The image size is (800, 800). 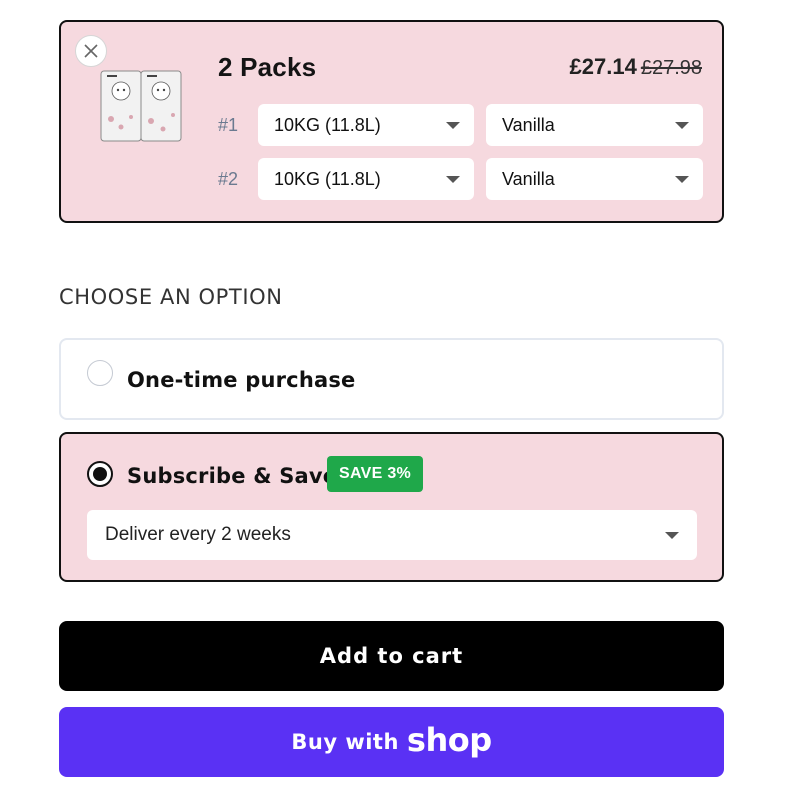 I want to click on one-time-radio, so click(x=100, y=373).